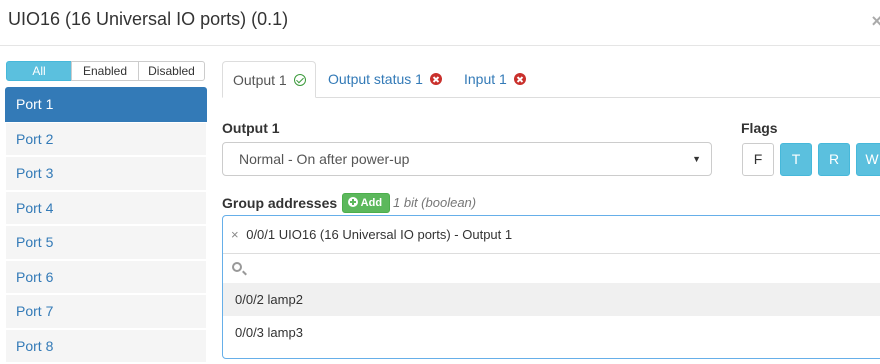 This screenshot has width=880, height=364. I want to click on output-mode-select: Normal - On after power-up ▼, so click(467, 159).